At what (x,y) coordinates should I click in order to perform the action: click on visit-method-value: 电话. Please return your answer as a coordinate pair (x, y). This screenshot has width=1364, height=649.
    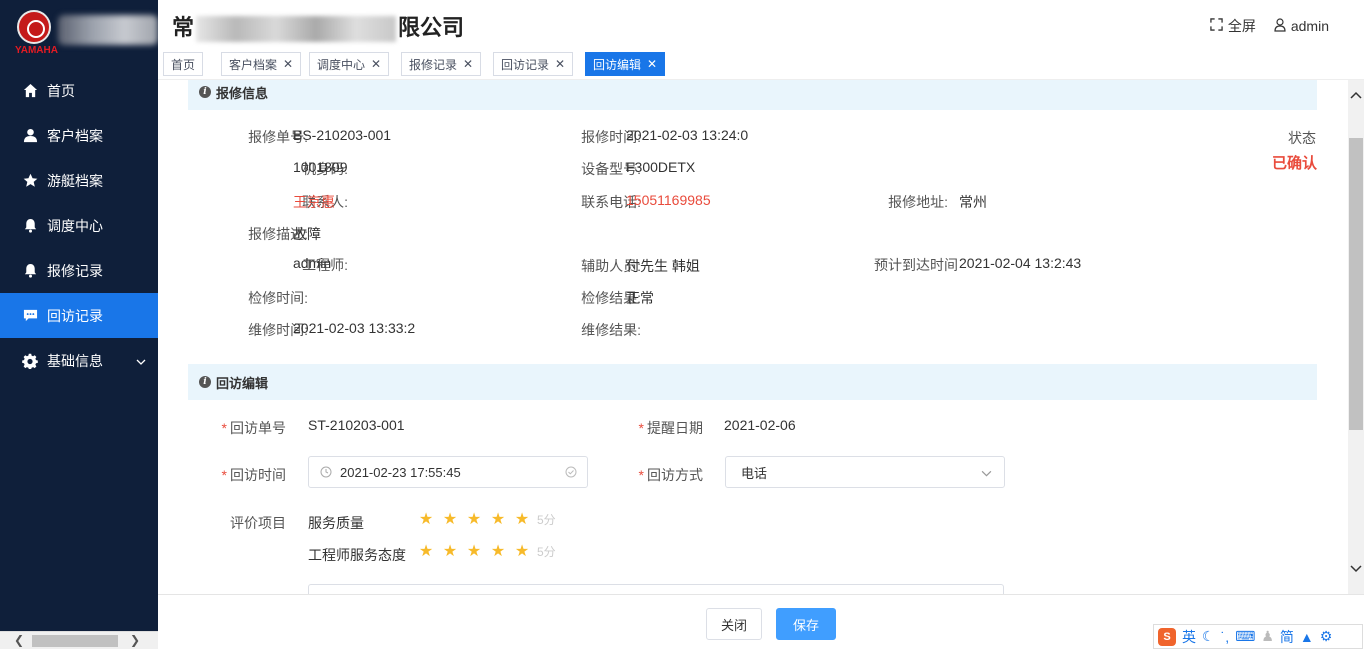
    Looking at the image, I should click on (754, 473).